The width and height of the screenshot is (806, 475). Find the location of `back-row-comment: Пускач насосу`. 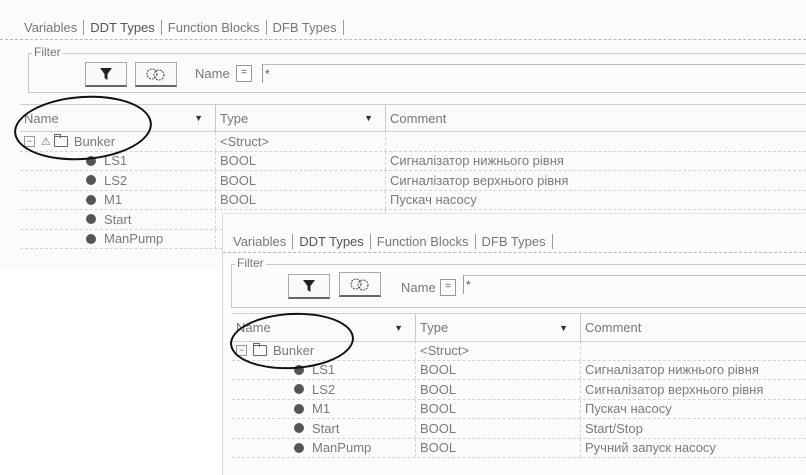

back-row-comment: Пускач насосу is located at coordinates (433, 200).